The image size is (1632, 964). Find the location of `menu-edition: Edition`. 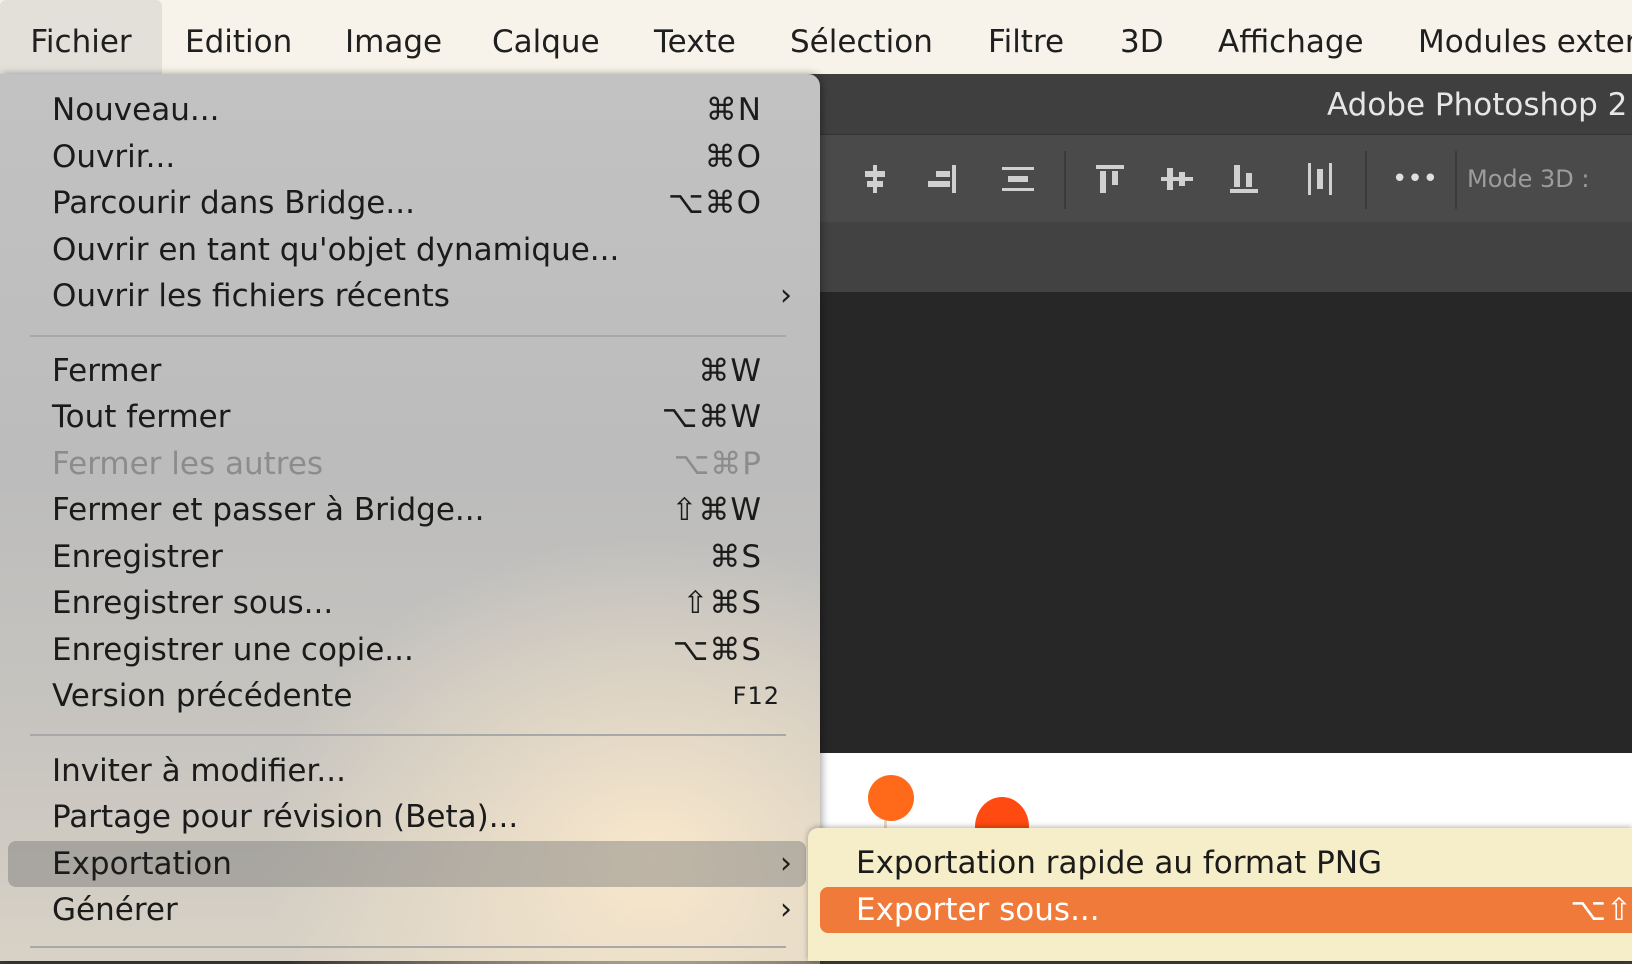

menu-edition: Edition is located at coordinates (238, 37).